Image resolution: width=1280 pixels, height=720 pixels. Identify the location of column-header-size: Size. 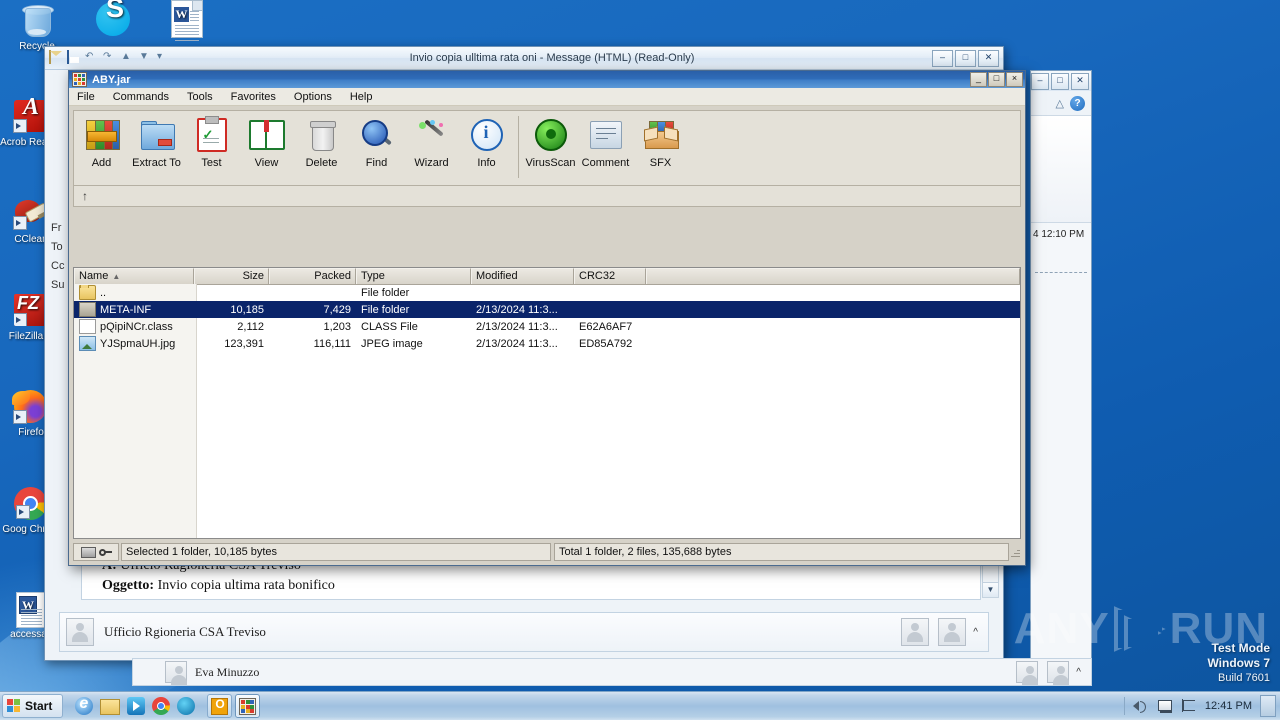
(231, 276).